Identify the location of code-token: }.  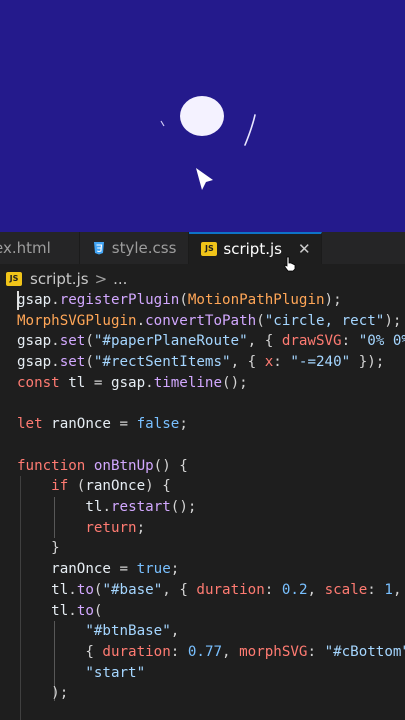
(38, 548).